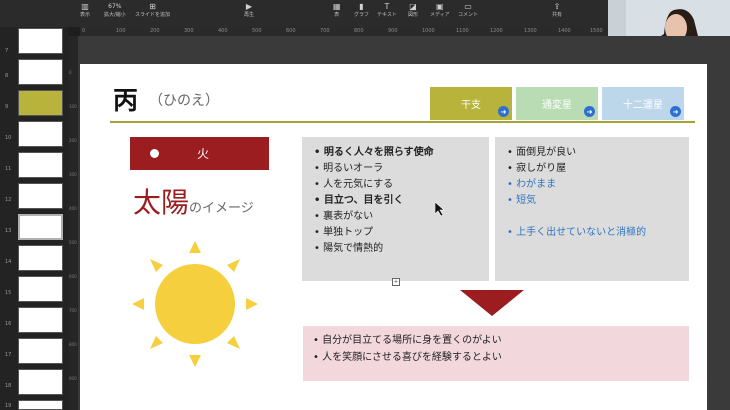  I want to click on text-button: T テキスト, so click(387, 10).